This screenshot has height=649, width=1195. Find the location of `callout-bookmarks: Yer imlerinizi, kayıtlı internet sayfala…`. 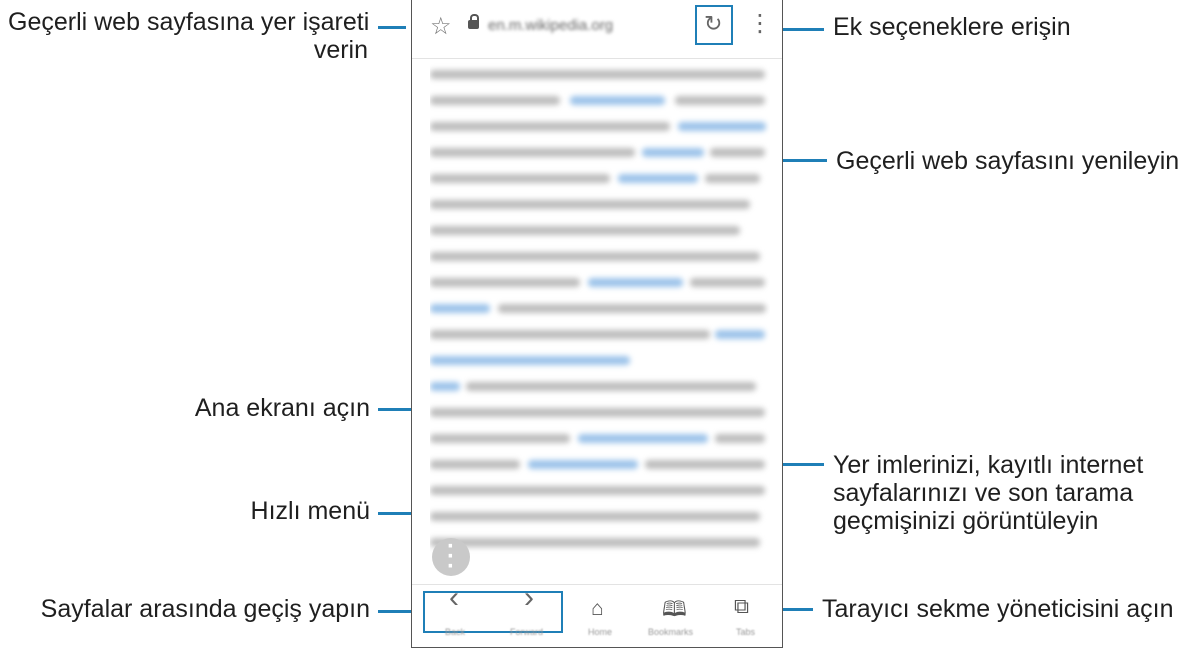

callout-bookmarks: Yer imlerinizi, kayıtlı internet sayfala… is located at coordinates (988, 493).